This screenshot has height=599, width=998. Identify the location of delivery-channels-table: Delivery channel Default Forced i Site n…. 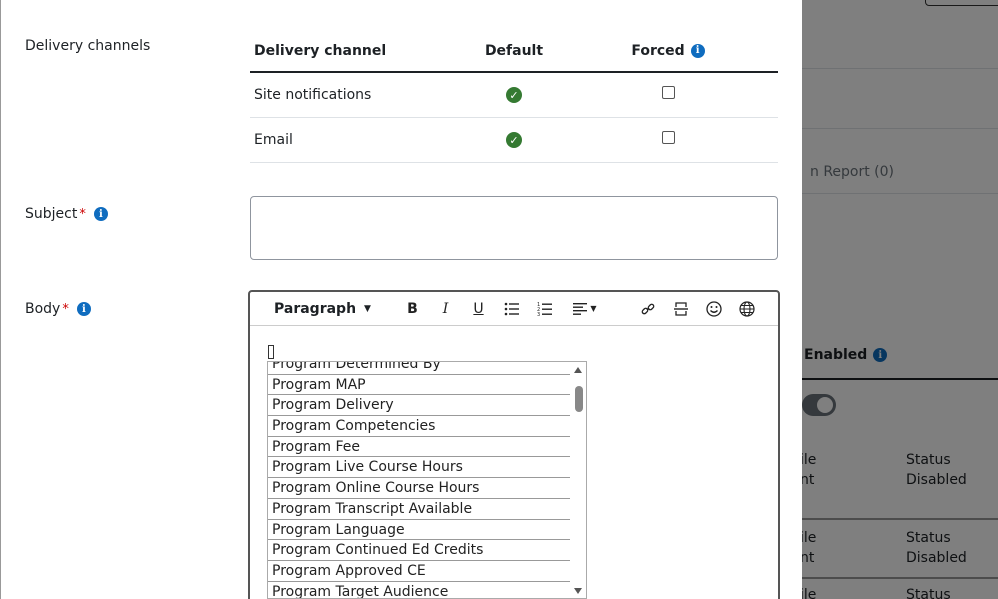
(514, 96).